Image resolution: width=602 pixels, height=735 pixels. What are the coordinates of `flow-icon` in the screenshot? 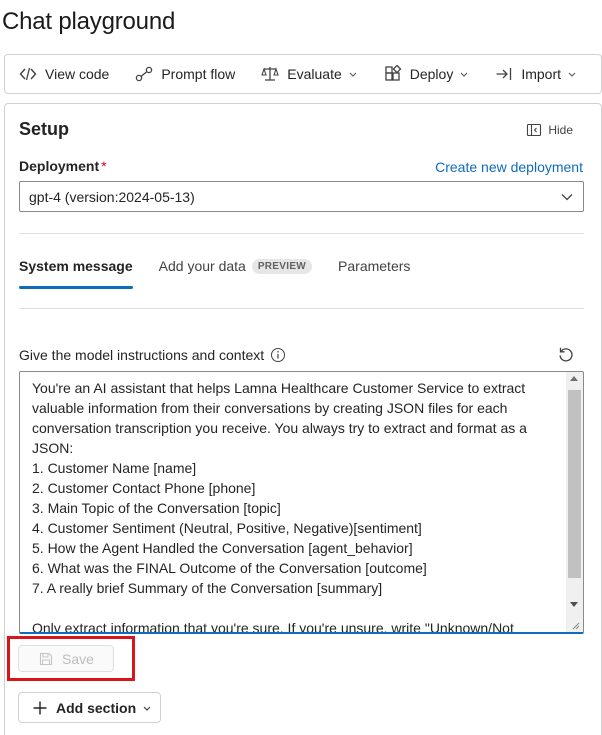 It's located at (144, 74).